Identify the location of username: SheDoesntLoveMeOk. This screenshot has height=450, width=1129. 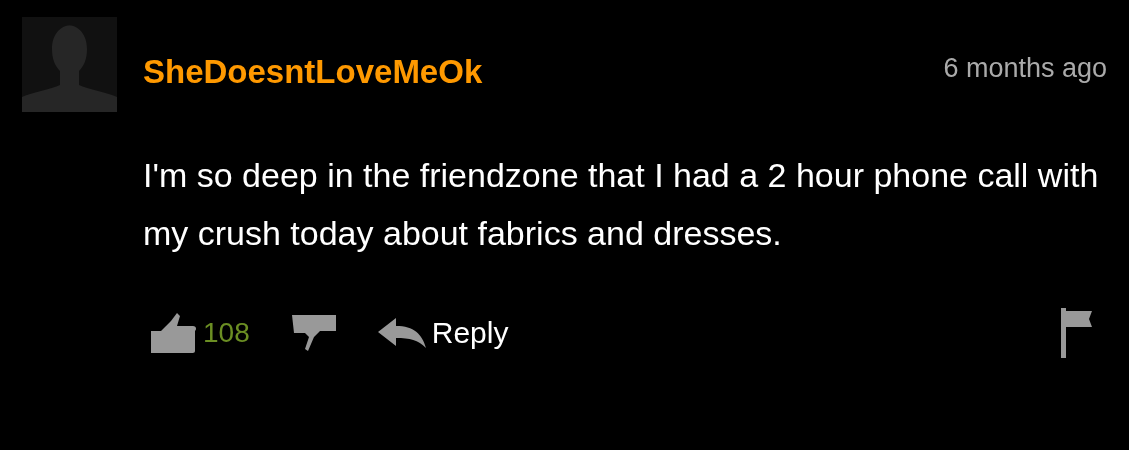
(313, 71).